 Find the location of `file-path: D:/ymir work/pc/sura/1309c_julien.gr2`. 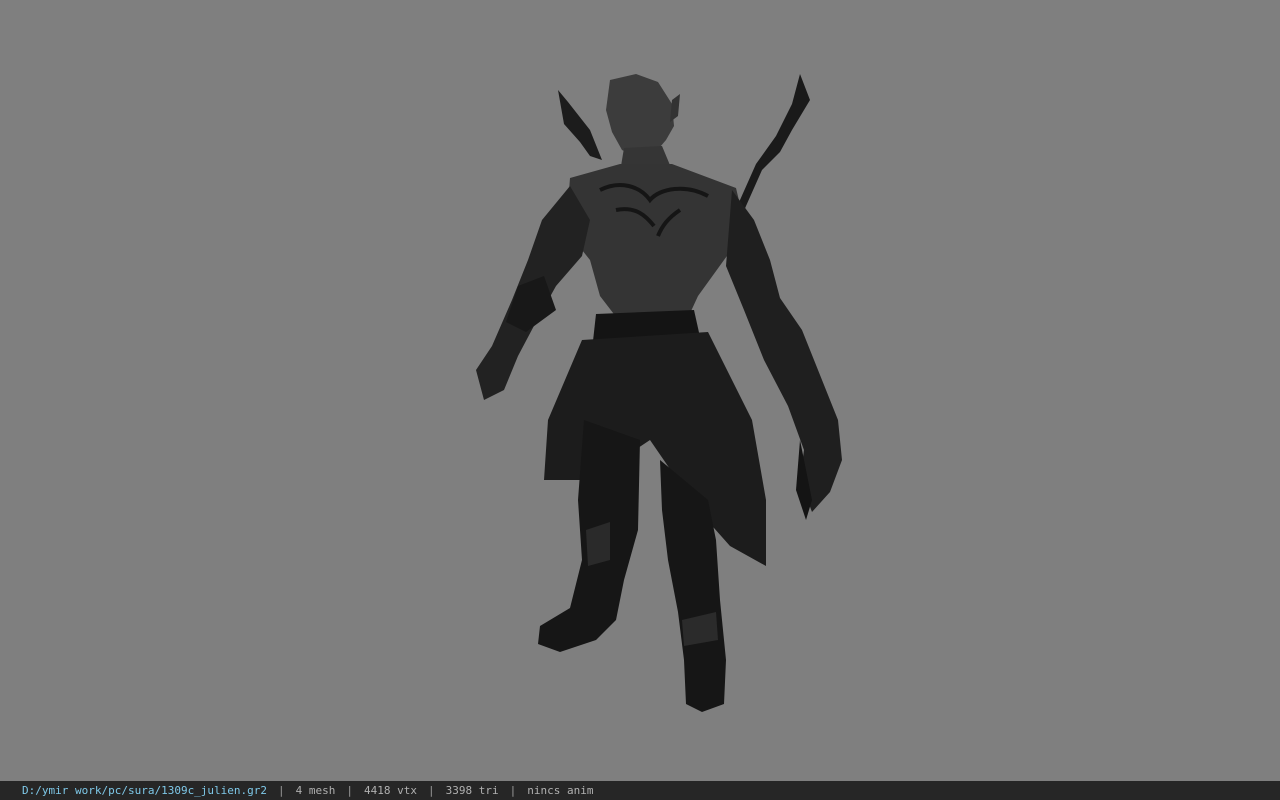

file-path: D:/ymir work/pc/sura/1309c_julien.gr2 is located at coordinates (145, 790).